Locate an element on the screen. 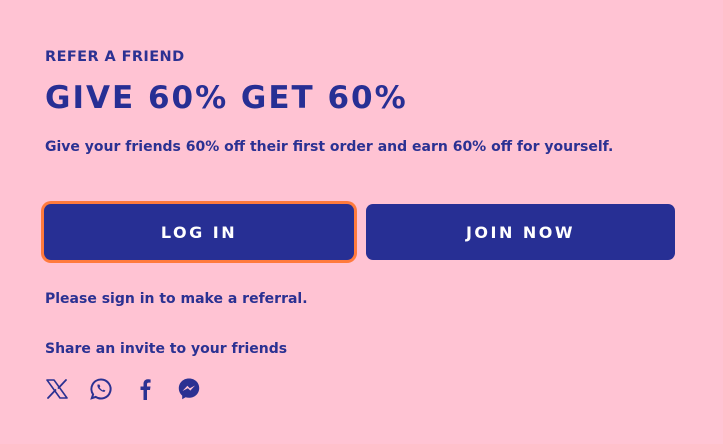 This screenshot has width=723, height=444. facebook-icon is located at coordinates (145, 389).